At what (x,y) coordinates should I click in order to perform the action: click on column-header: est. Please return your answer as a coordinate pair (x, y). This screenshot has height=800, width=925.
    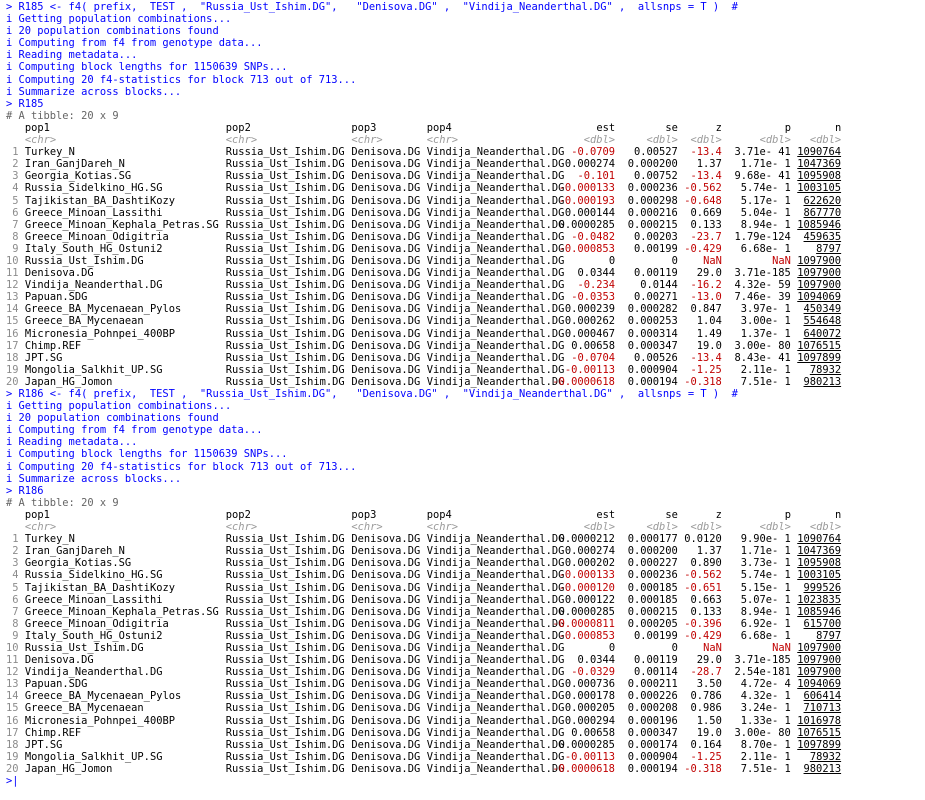
    Looking at the image, I should click on (606, 514).